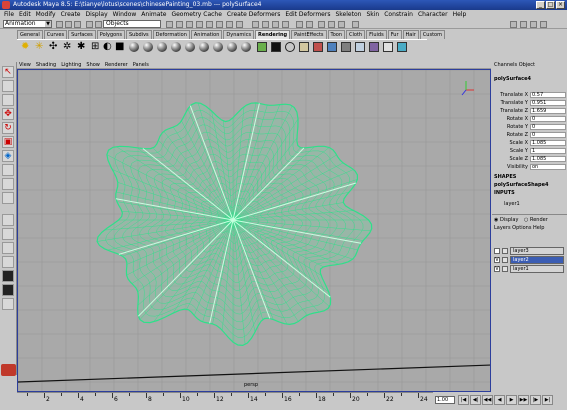 The height and width of the screenshot is (410, 567). What do you see at coordinates (8, 170) in the screenshot?
I see `soft-mod-icon` at bounding box center [8, 170].